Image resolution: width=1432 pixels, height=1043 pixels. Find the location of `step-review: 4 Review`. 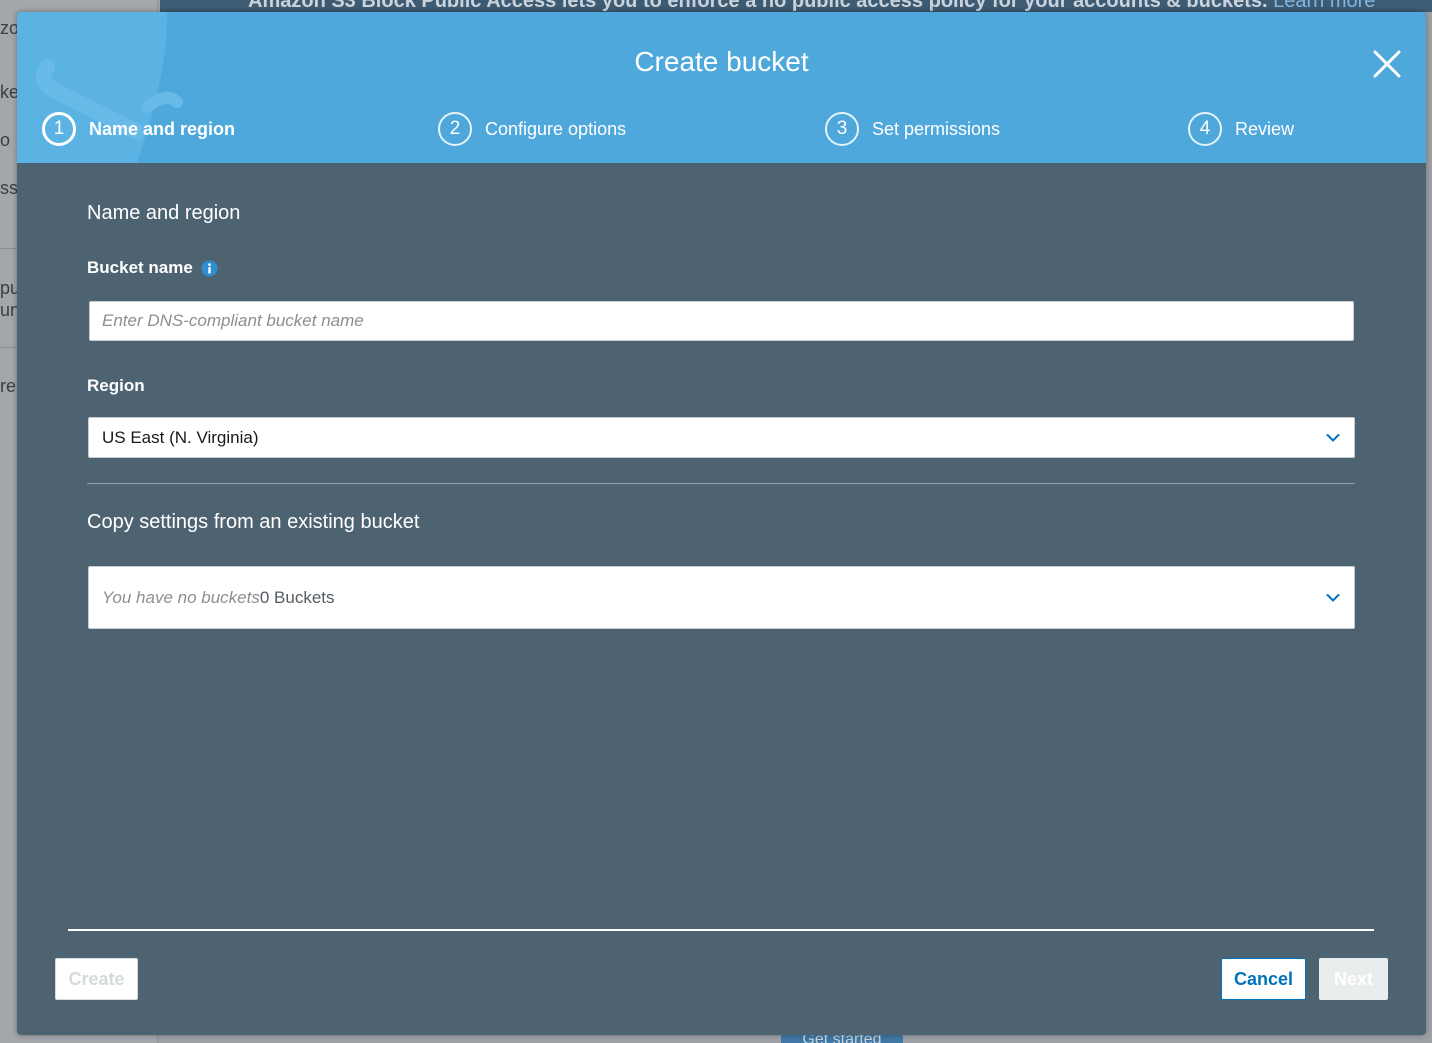

step-review: 4 Review is located at coordinates (1241, 129).